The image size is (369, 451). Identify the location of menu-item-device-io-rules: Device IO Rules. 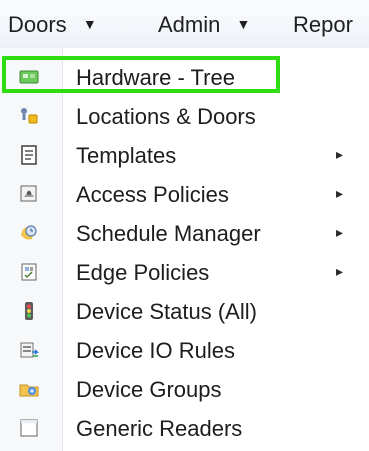
(184, 350).